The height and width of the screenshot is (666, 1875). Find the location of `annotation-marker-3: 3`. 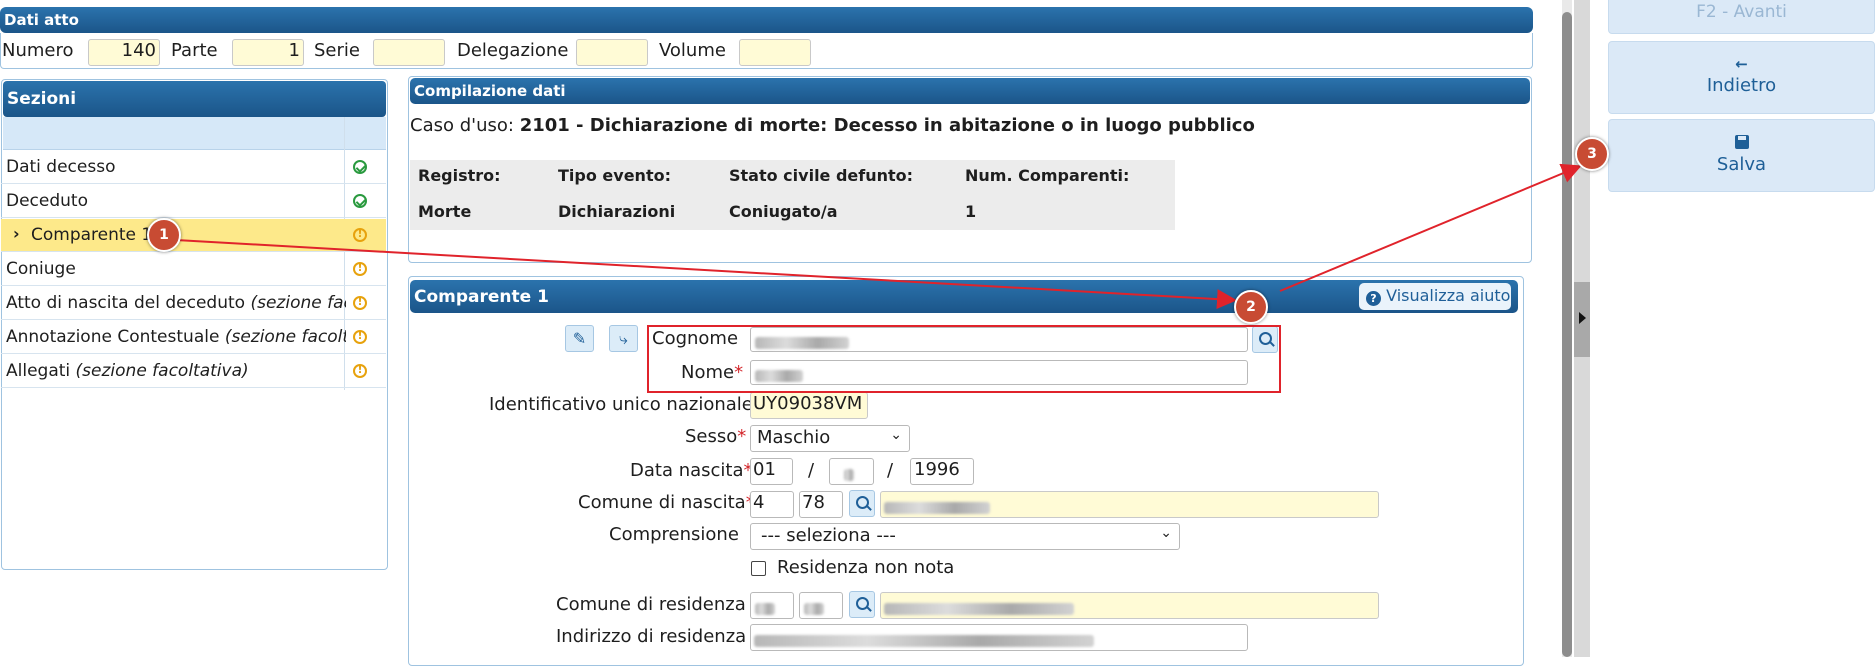

annotation-marker-3: 3 is located at coordinates (1592, 154).